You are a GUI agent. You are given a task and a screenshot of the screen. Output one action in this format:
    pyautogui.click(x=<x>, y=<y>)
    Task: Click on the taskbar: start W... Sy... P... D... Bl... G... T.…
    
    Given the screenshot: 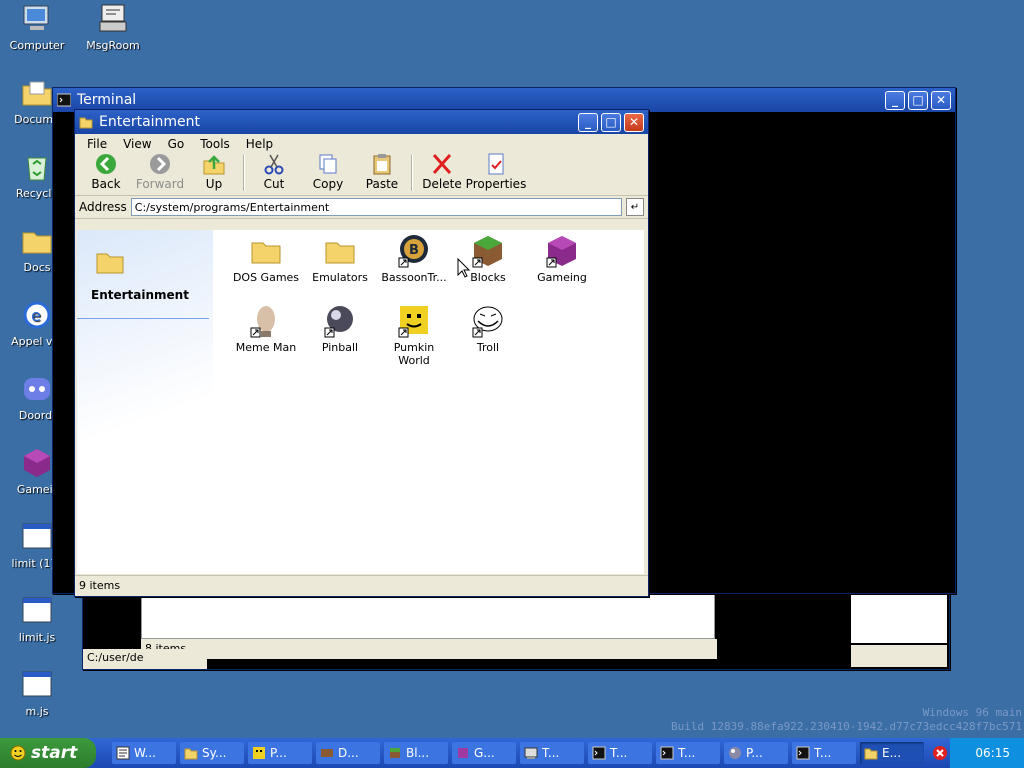 What is the action you would take?
    pyautogui.click(x=512, y=753)
    